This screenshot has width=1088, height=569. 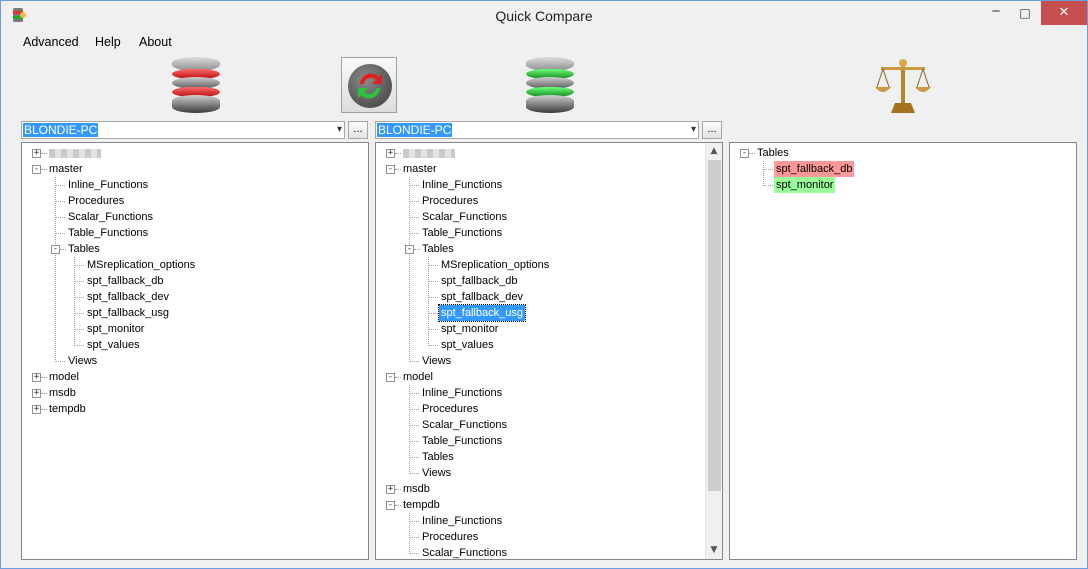 What do you see at coordinates (549, 313) in the screenshot?
I see `tree-node: spt_fallback_usg` at bounding box center [549, 313].